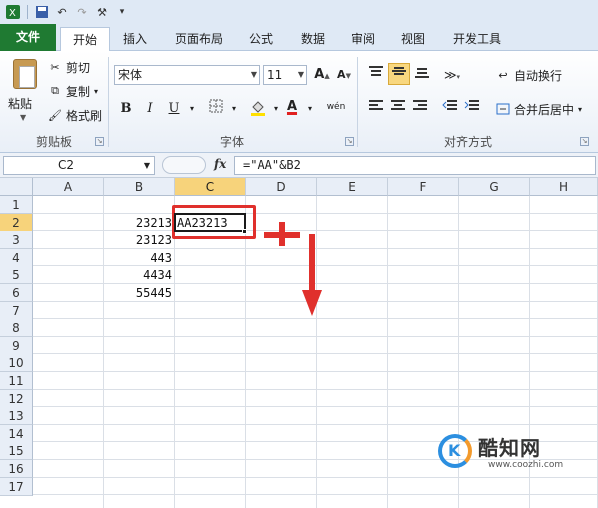 The image size is (598, 508). I want to click on row-header-9: 9, so click(16, 345).